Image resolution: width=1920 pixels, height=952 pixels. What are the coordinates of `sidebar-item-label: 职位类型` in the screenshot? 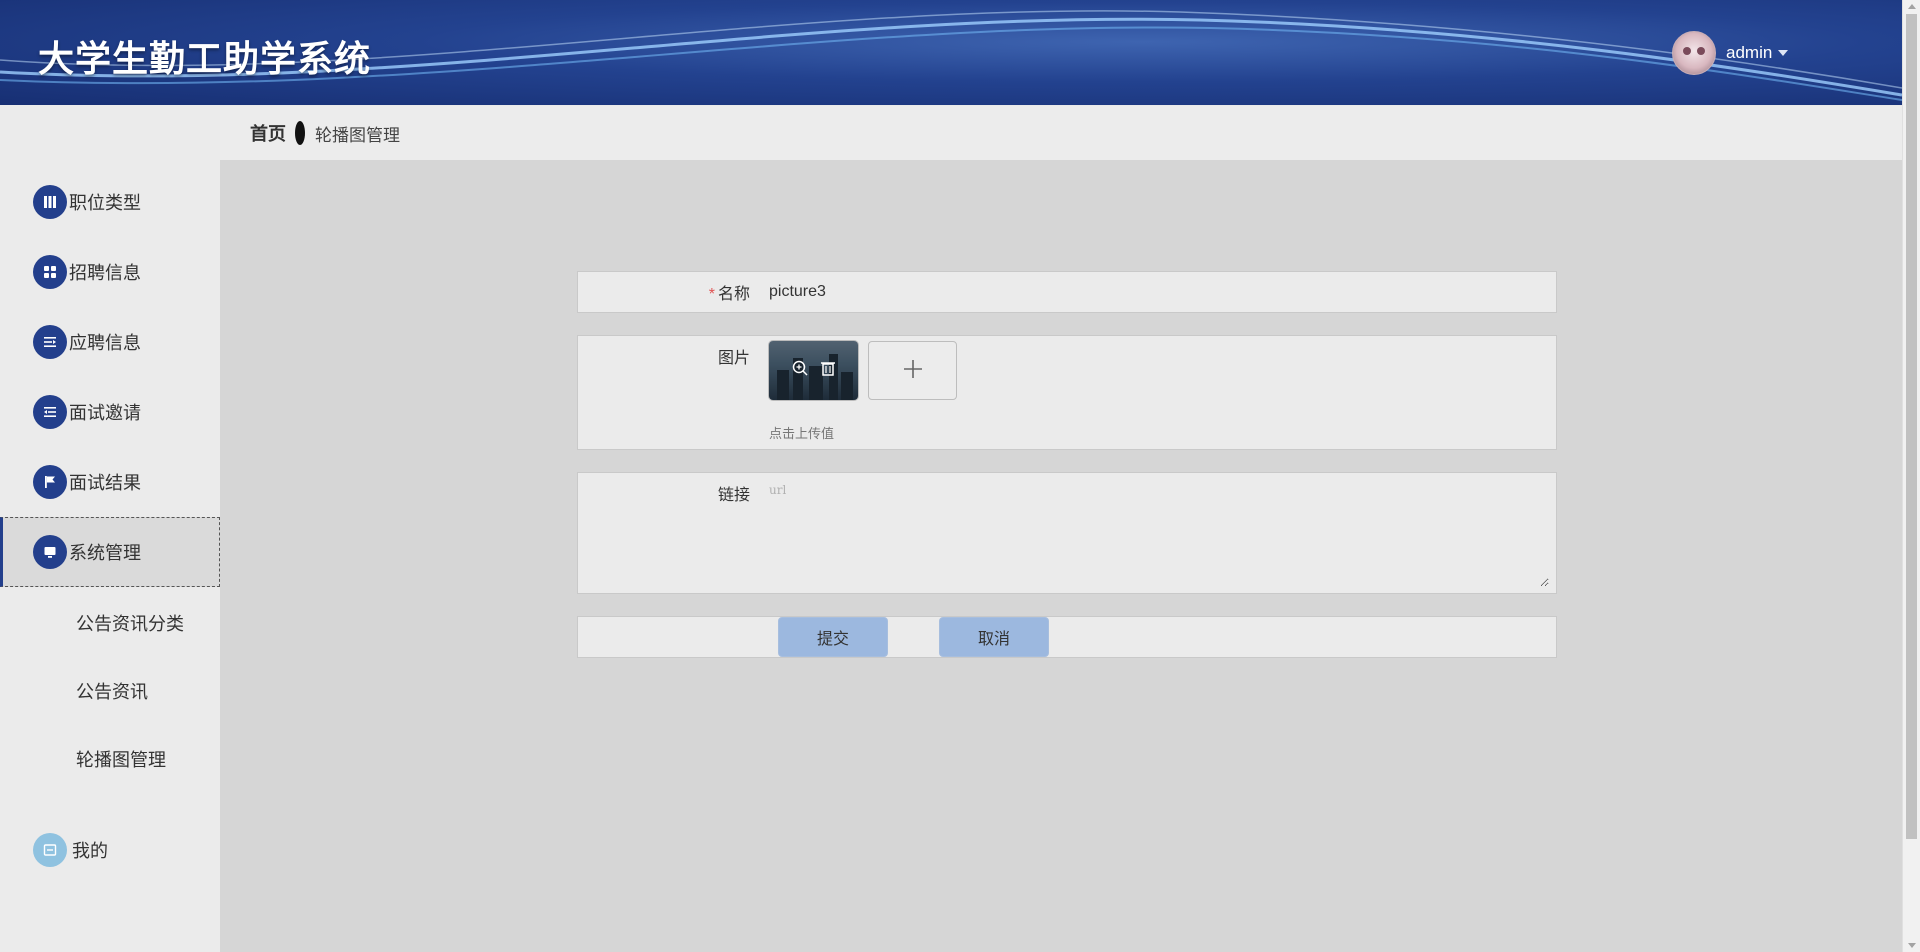 It's located at (105, 203).